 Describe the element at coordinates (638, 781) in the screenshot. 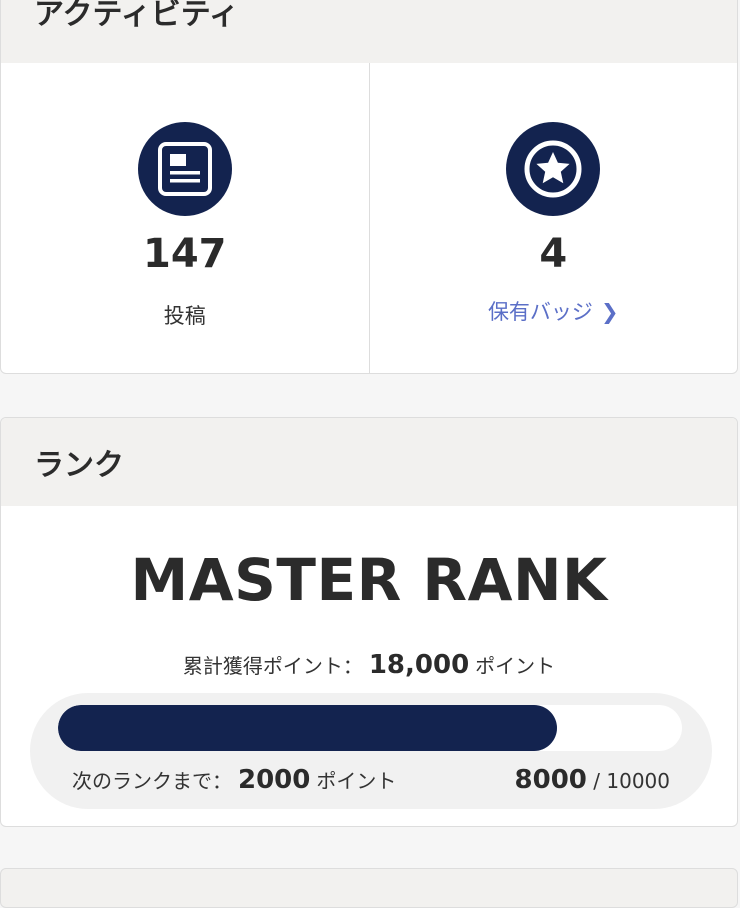

I see `target-points: 10000` at that location.